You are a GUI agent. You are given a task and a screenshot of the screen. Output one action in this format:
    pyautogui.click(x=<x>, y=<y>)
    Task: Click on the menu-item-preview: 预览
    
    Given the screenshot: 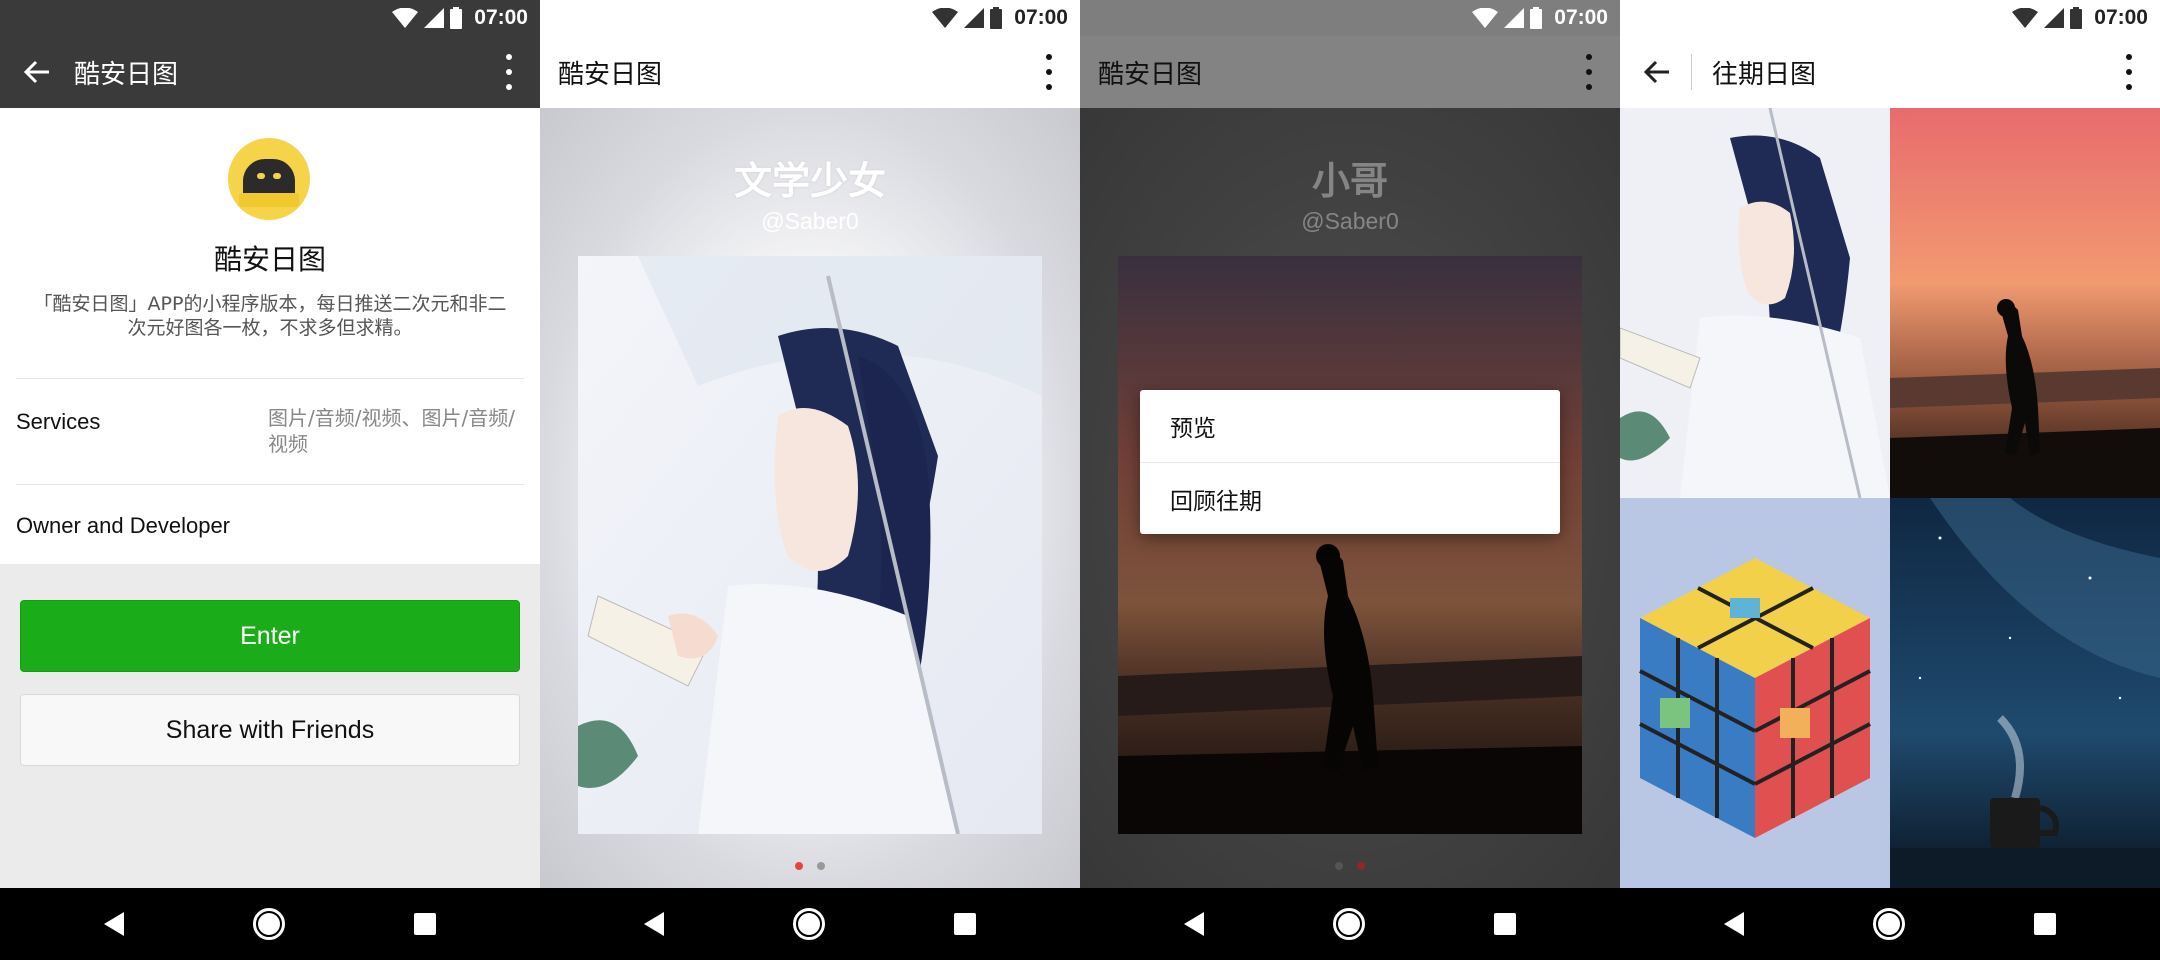 What is the action you would take?
    pyautogui.click(x=1350, y=426)
    